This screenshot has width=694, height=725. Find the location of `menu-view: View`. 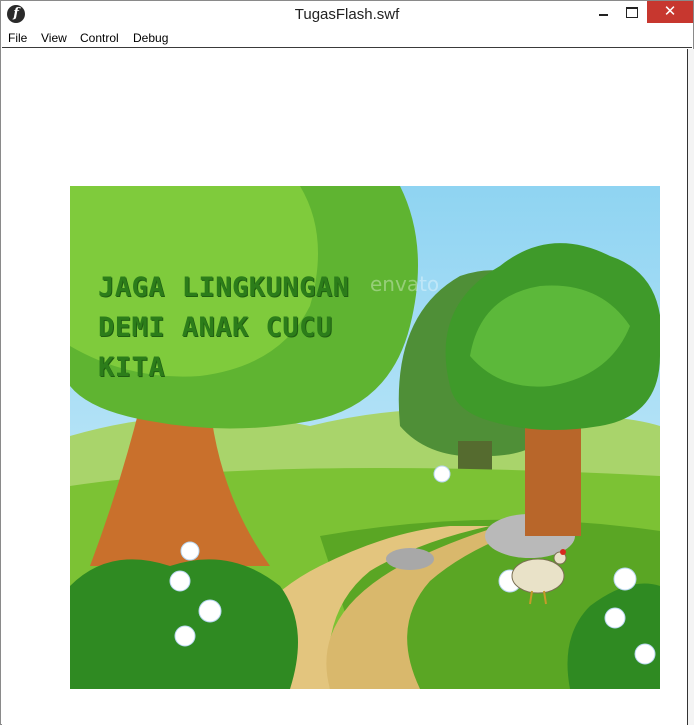

menu-view: View is located at coordinates (54, 38).